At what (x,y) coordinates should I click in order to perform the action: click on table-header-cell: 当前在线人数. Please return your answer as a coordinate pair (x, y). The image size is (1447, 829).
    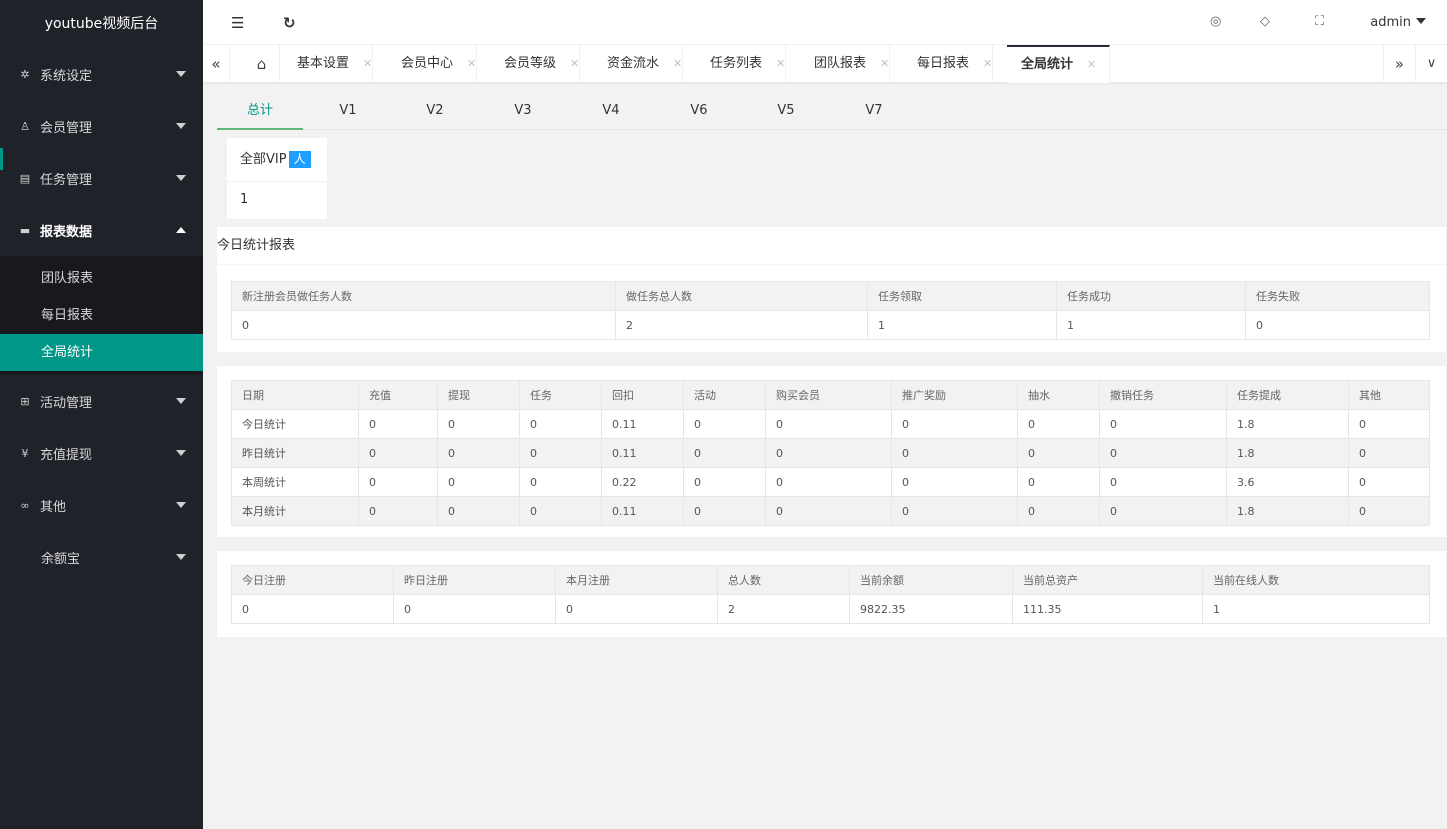
    Looking at the image, I should click on (1316, 580).